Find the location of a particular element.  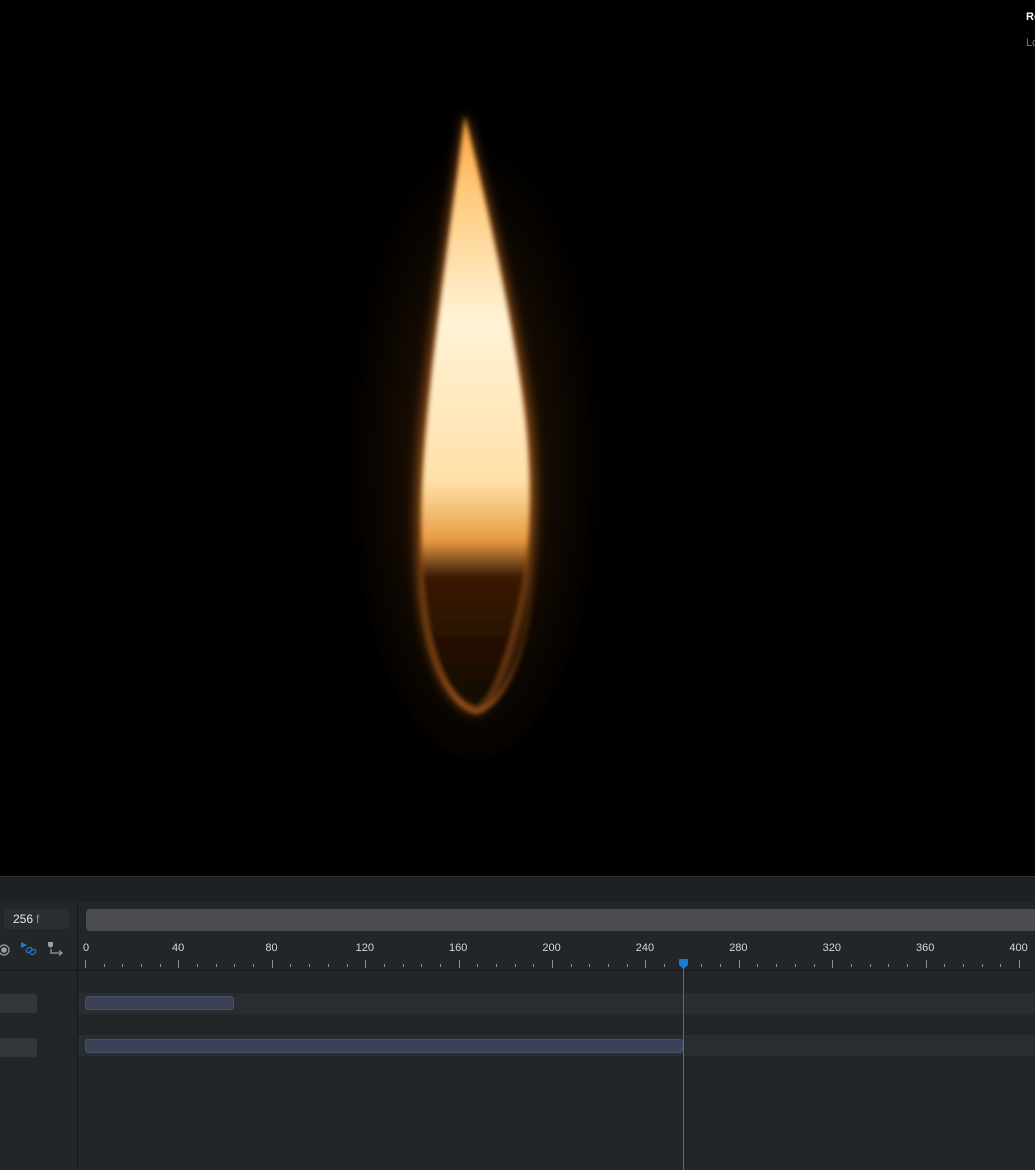

ruler-label-400: 400 is located at coordinates (1018, 948).